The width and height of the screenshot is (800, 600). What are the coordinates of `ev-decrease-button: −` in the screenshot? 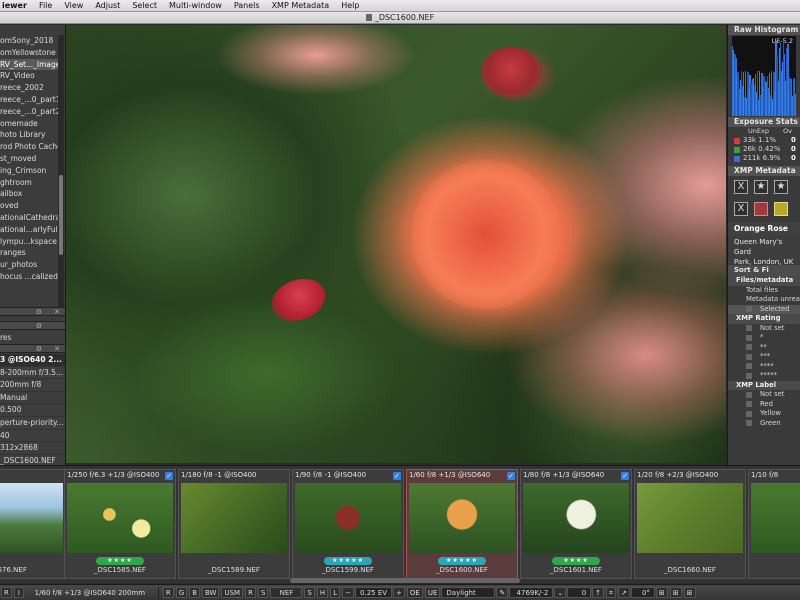 It's located at (348, 592).